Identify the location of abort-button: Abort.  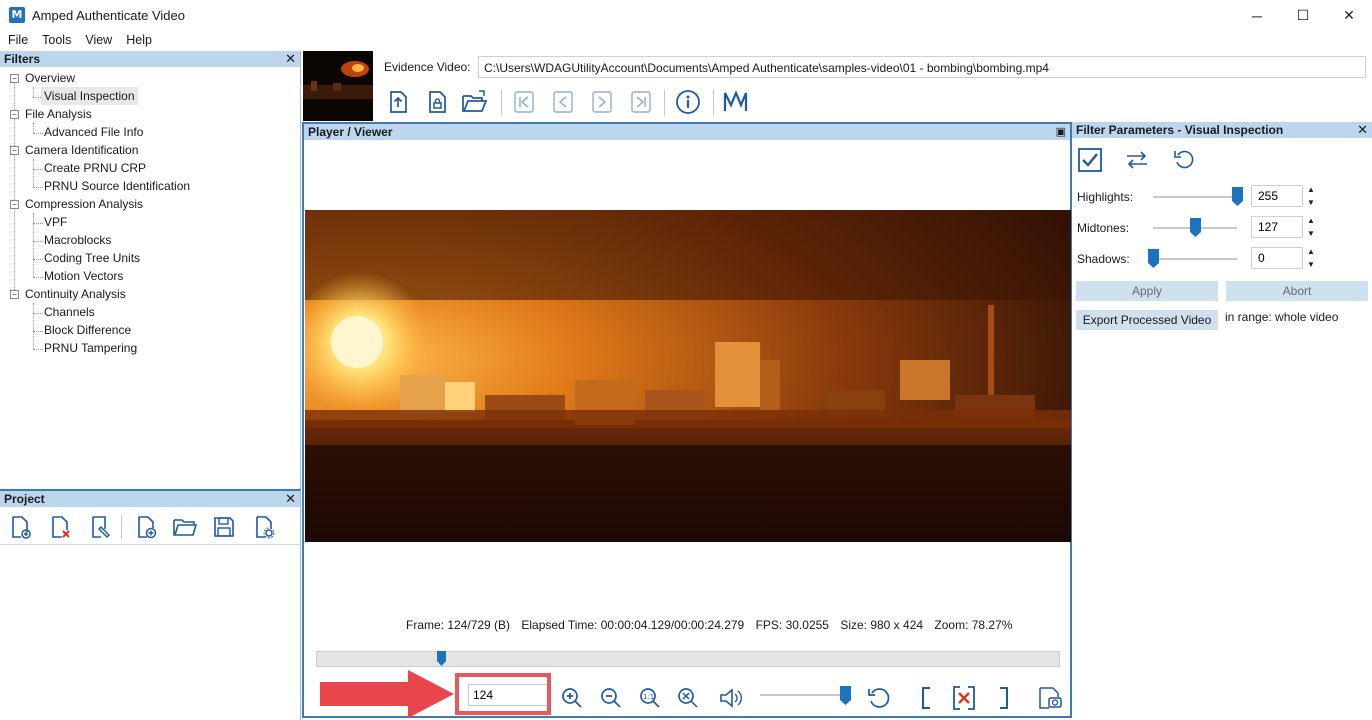
(1297, 291).